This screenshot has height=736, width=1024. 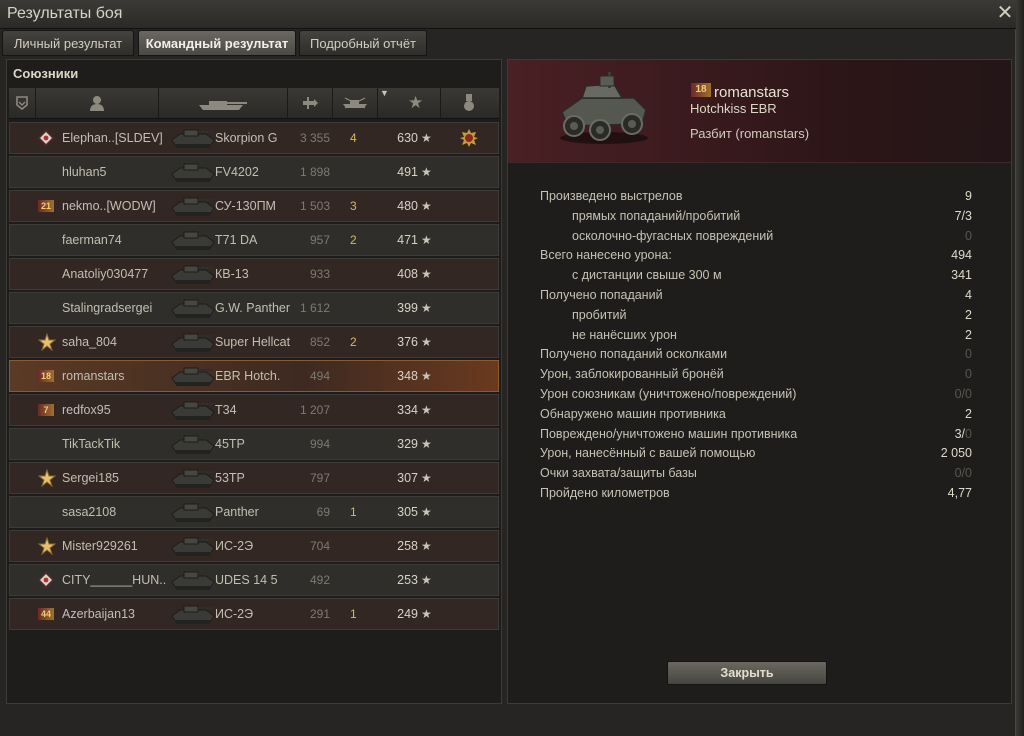 What do you see at coordinates (100, 546) in the screenshot?
I see `player-nickname: Mister929261` at bounding box center [100, 546].